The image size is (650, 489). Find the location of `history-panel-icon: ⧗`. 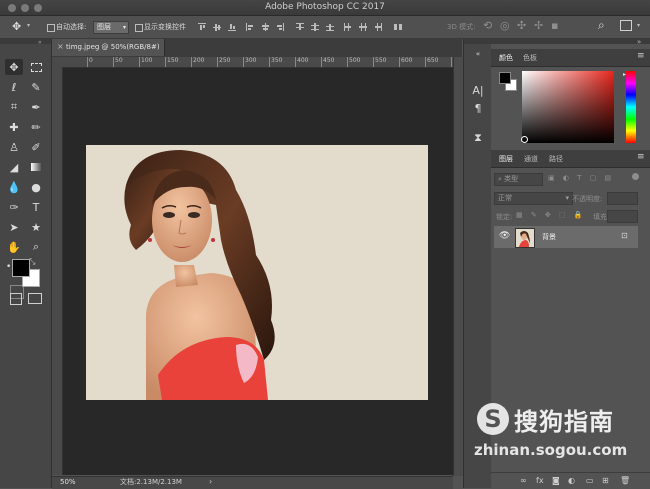

history-panel-icon: ⧗ is located at coordinates (478, 138).